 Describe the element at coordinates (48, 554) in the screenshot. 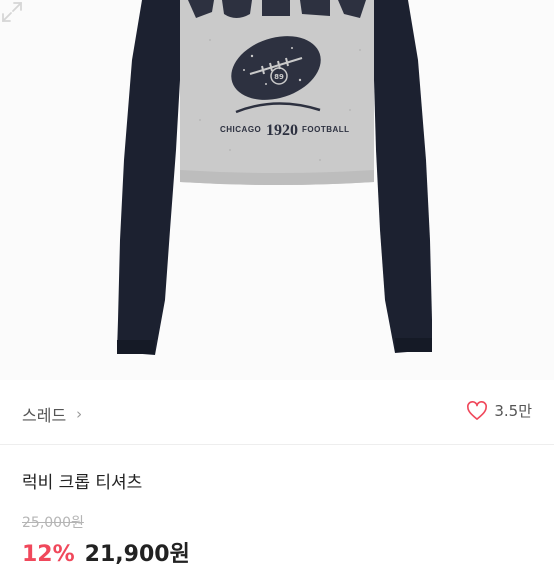

I see `discount-rate: 12%` at that location.